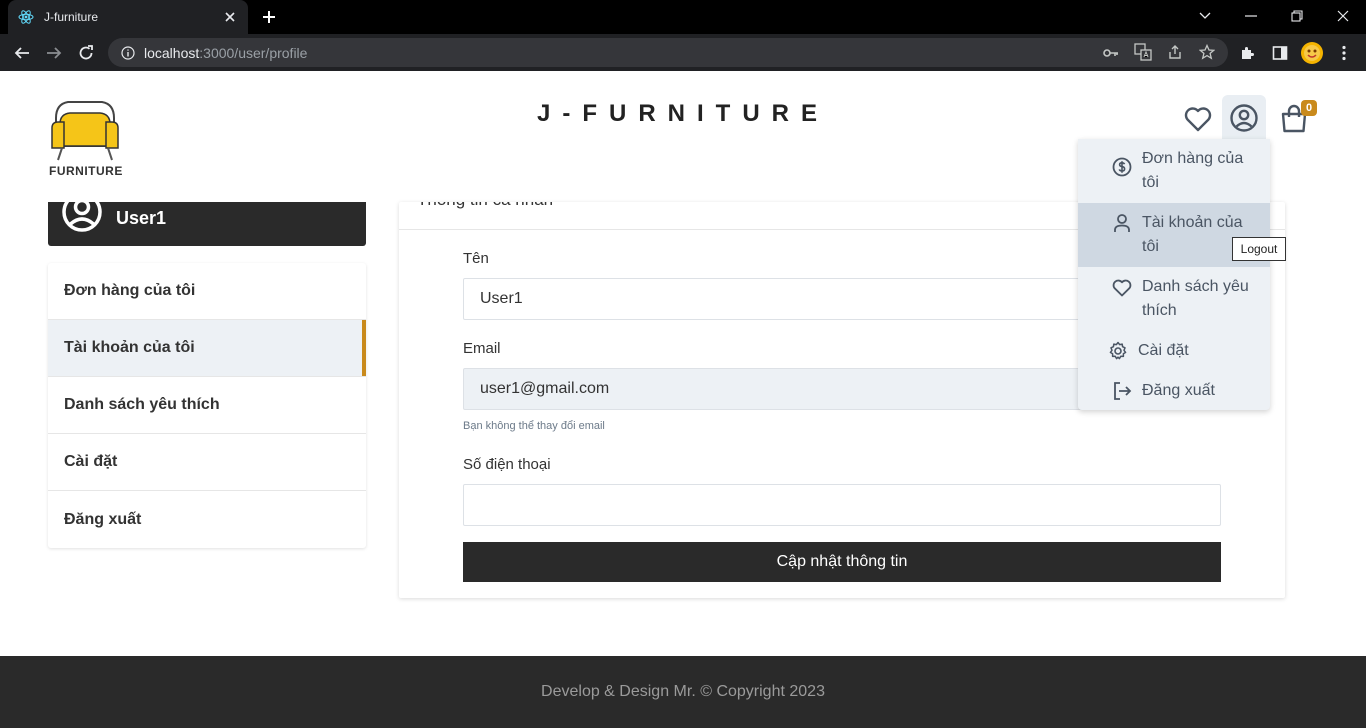 This screenshot has height=728, width=1366. I want to click on account-icon, so click(1244, 118).